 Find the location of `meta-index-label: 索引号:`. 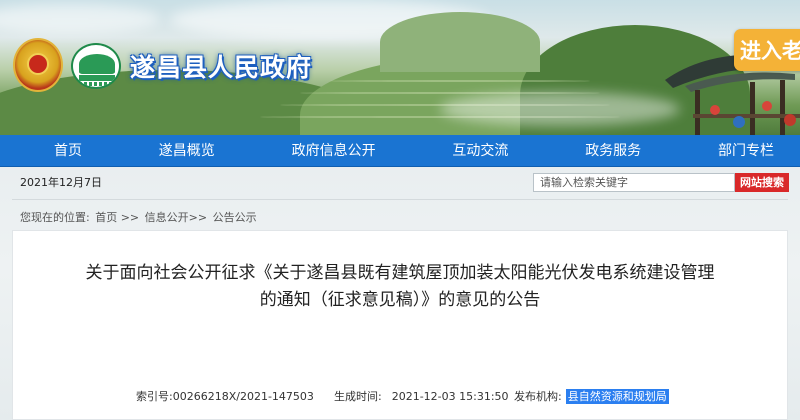

meta-index-label: 索引号: is located at coordinates (154, 396).